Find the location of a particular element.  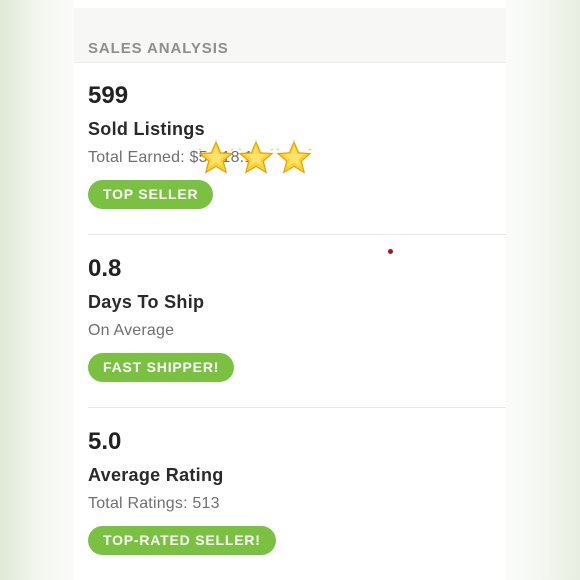

section-title: SALES ANALYSIS is located at coordinates (158, 48).